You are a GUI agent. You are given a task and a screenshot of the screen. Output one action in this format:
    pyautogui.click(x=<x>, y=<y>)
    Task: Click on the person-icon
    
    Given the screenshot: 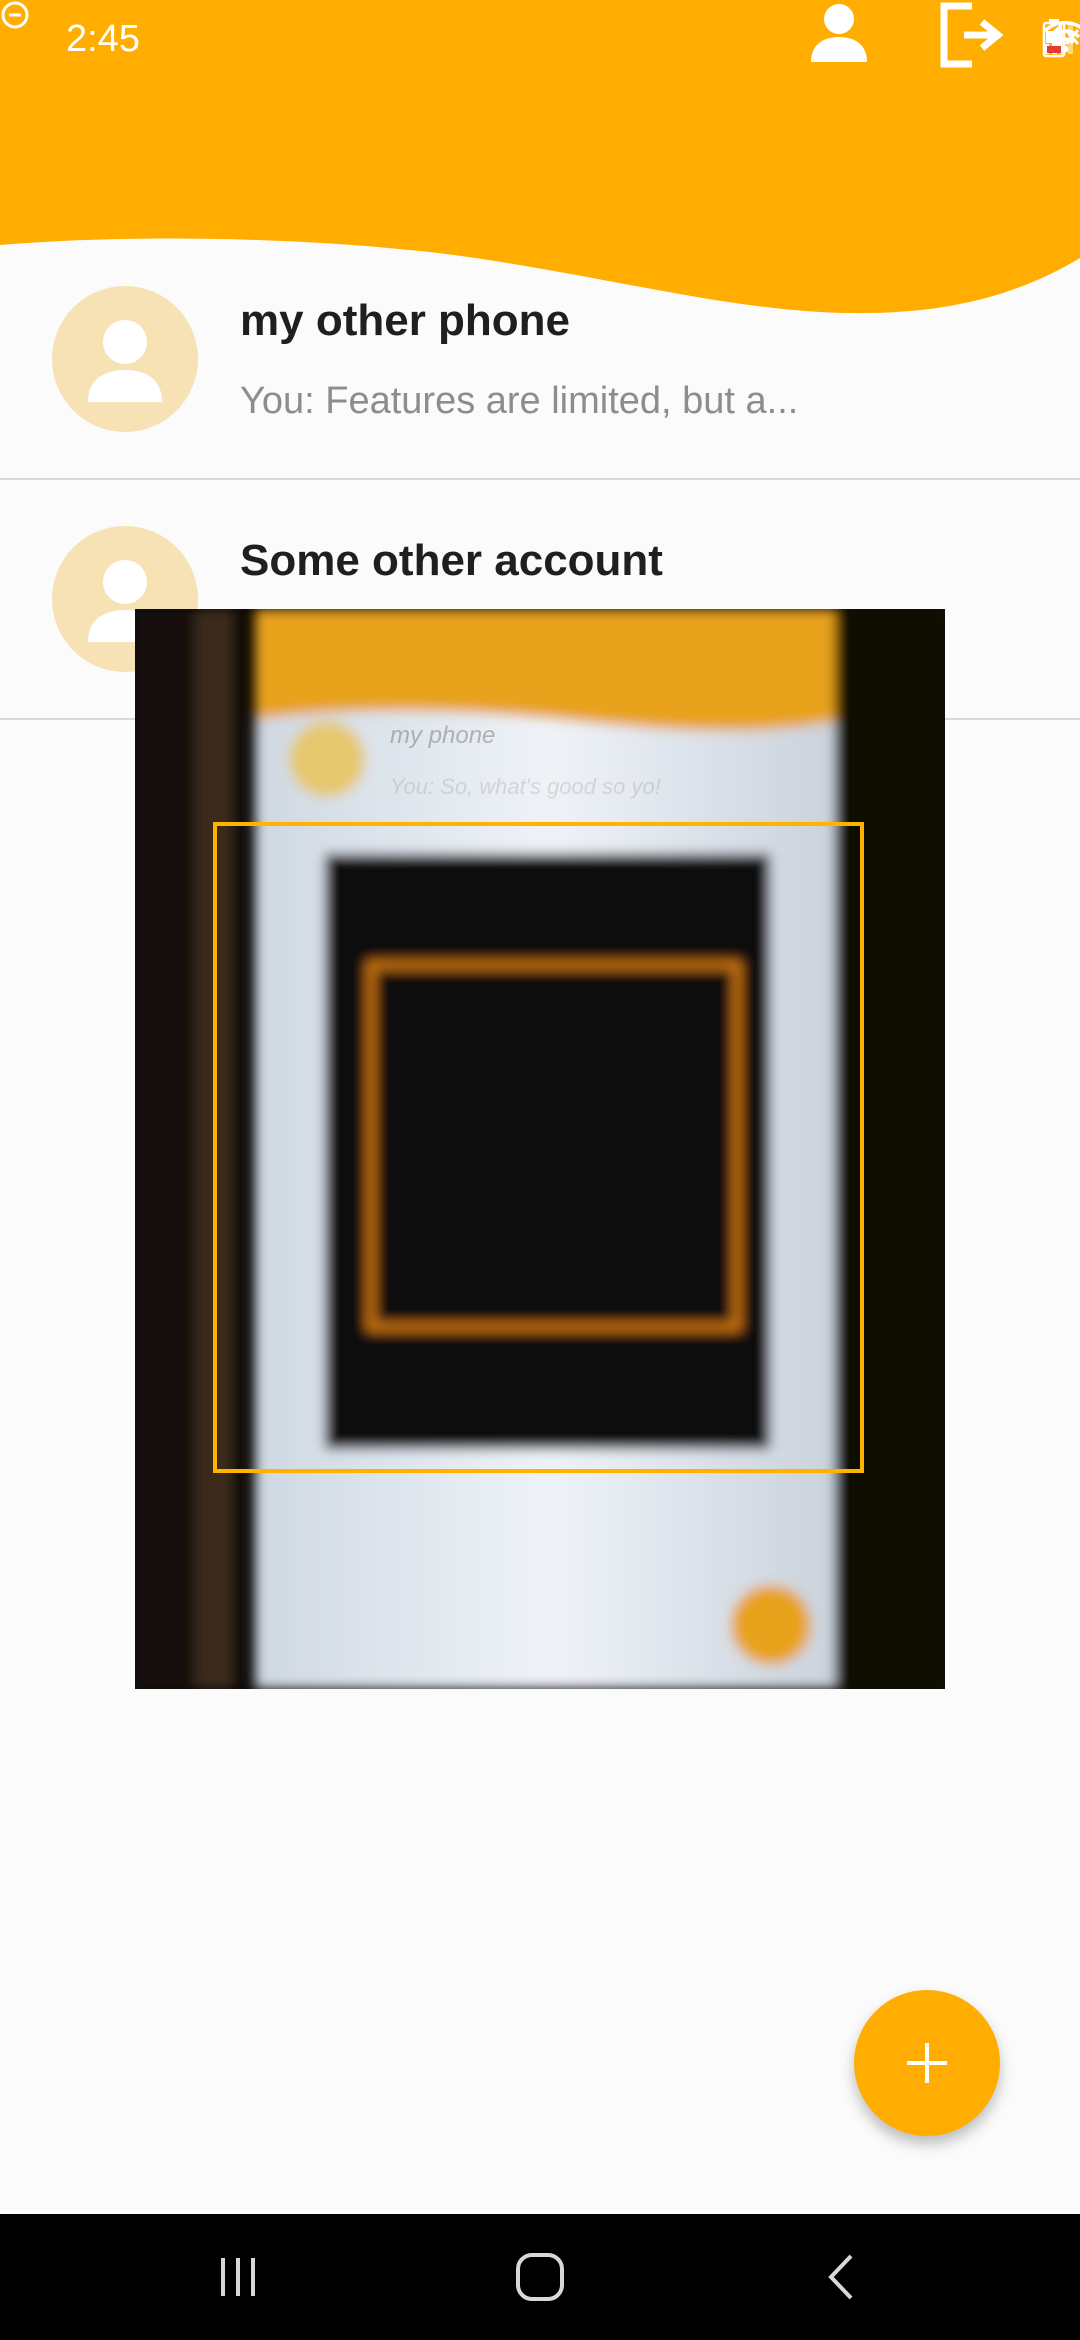 What is the action you would take?
    pyautogui.click(x=125, y=361)
    